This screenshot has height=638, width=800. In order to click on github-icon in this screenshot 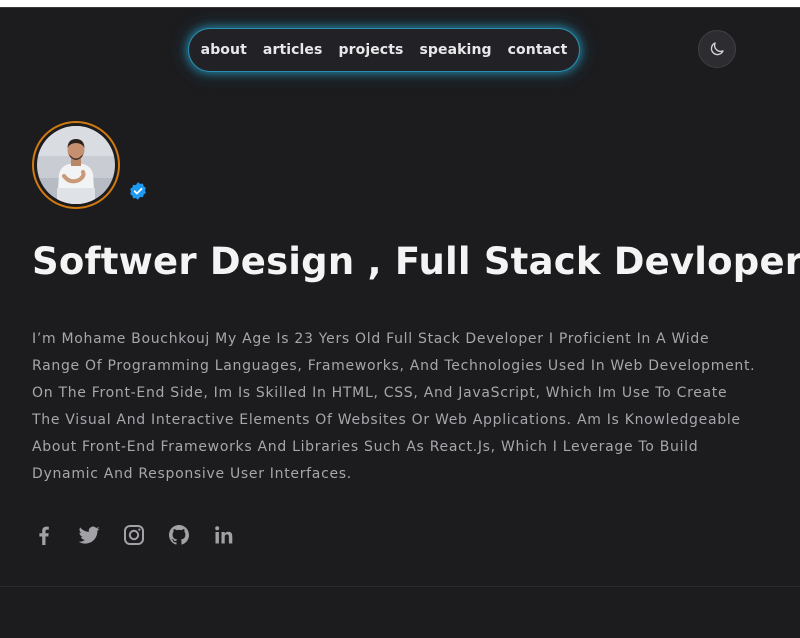, I will do `click(179, 535)`.